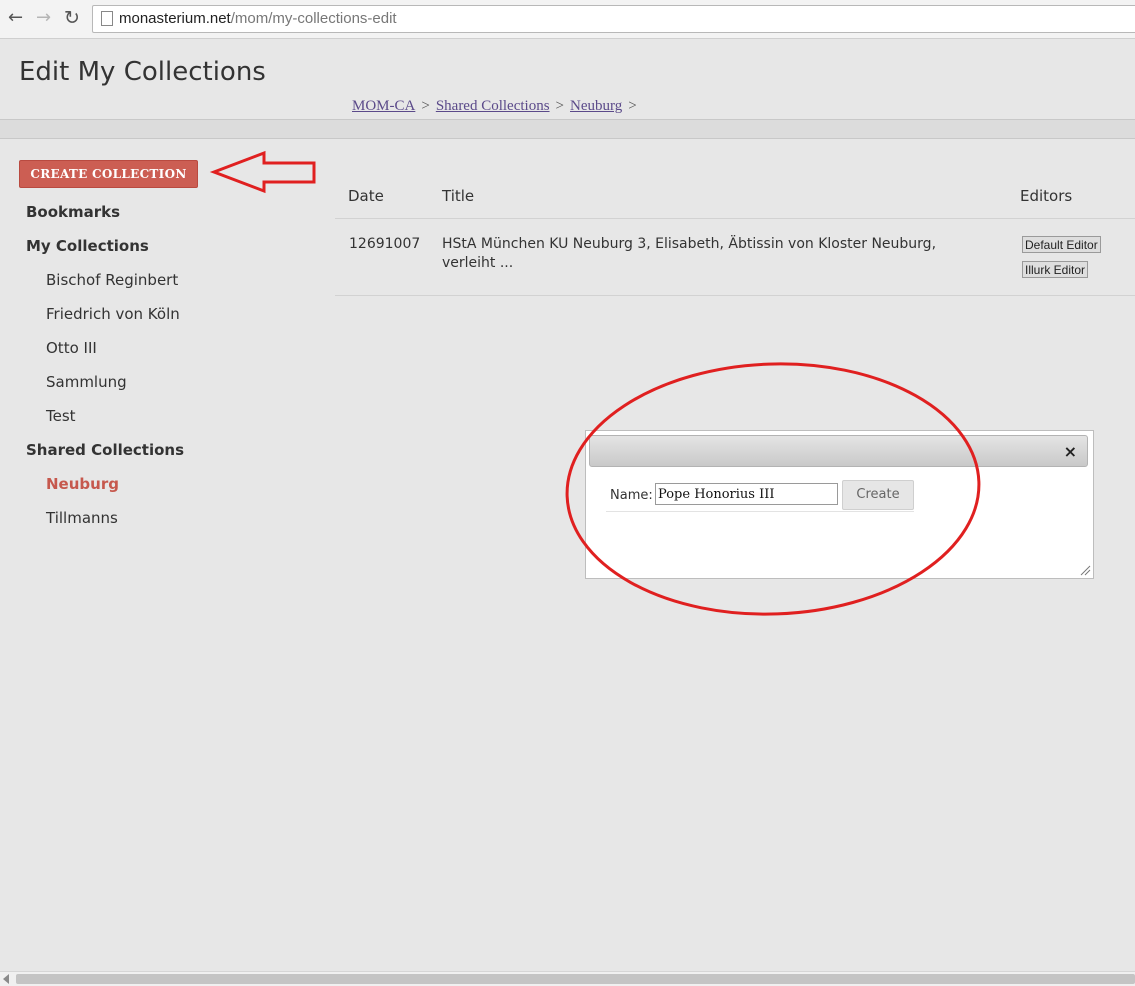  I want to click on create-collection-button: CREATE COLLECTION, so click(108, 174).